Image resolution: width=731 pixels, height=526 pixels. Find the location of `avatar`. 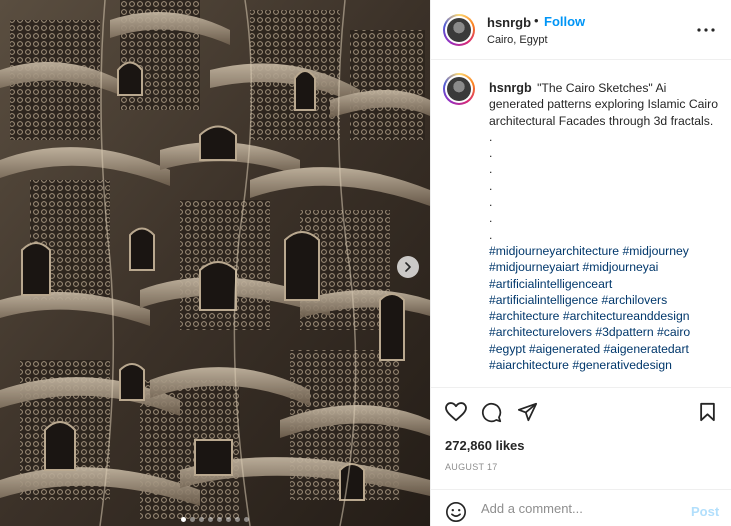

avatar is located at coordinates (459, 30).